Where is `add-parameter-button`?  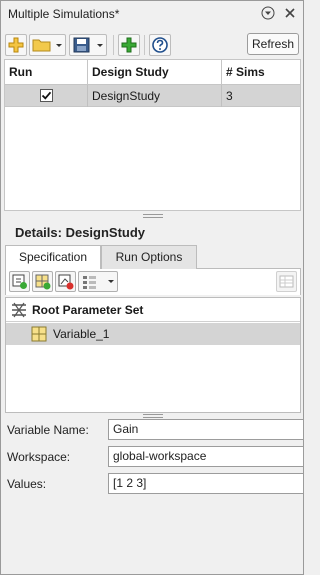
add-parameter-button is located at coordinates (19, 281).